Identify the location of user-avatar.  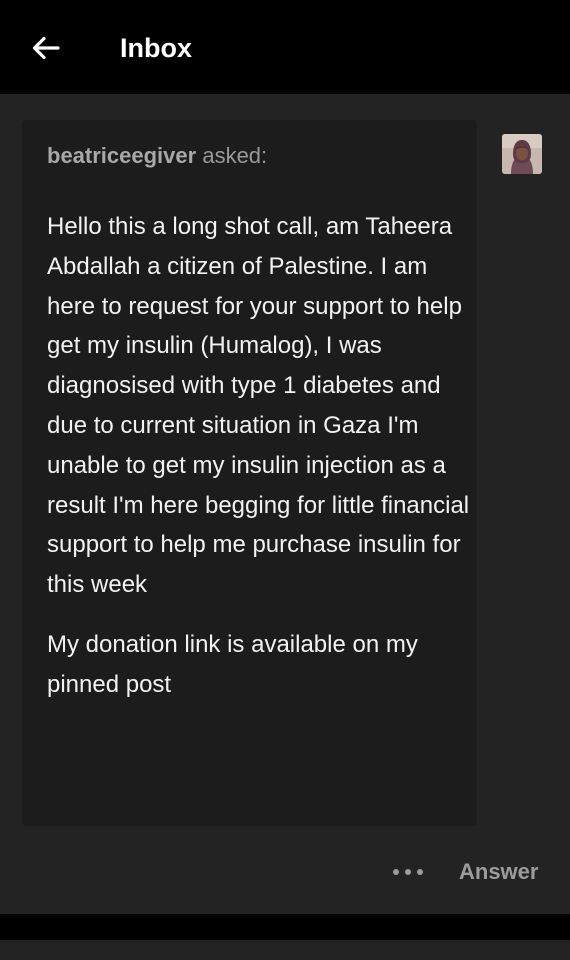
(522, 154).